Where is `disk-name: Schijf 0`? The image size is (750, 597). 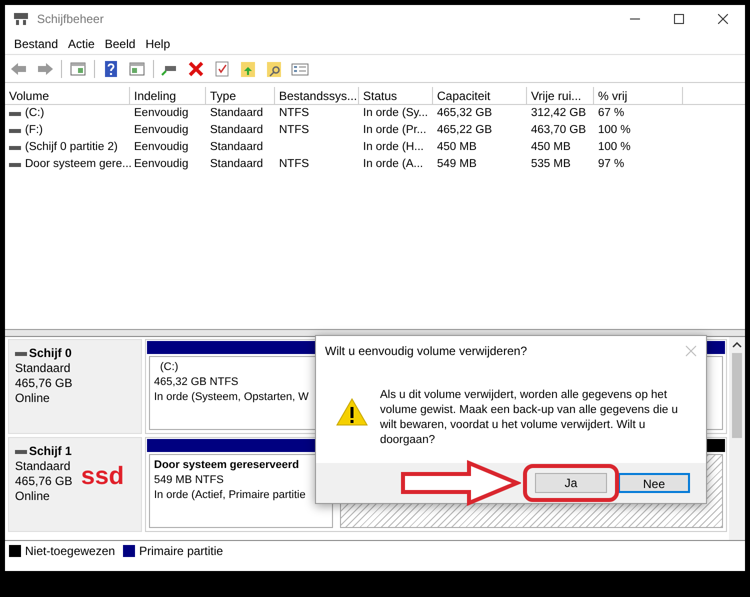
disk-name: Schijf 0 is located at coordinates (50, 353).